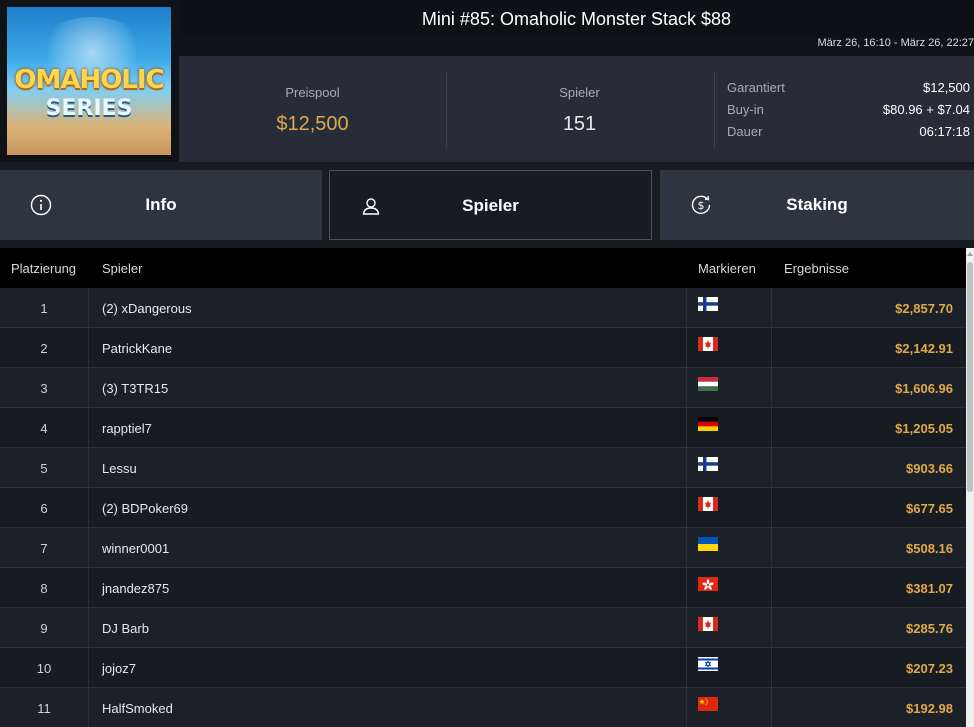 The image size is (974, 727). What do you see at coordinates (119, 668) in the screenshot?
I see `row-player-name: jojoz7` at bounding box center [119, 668].